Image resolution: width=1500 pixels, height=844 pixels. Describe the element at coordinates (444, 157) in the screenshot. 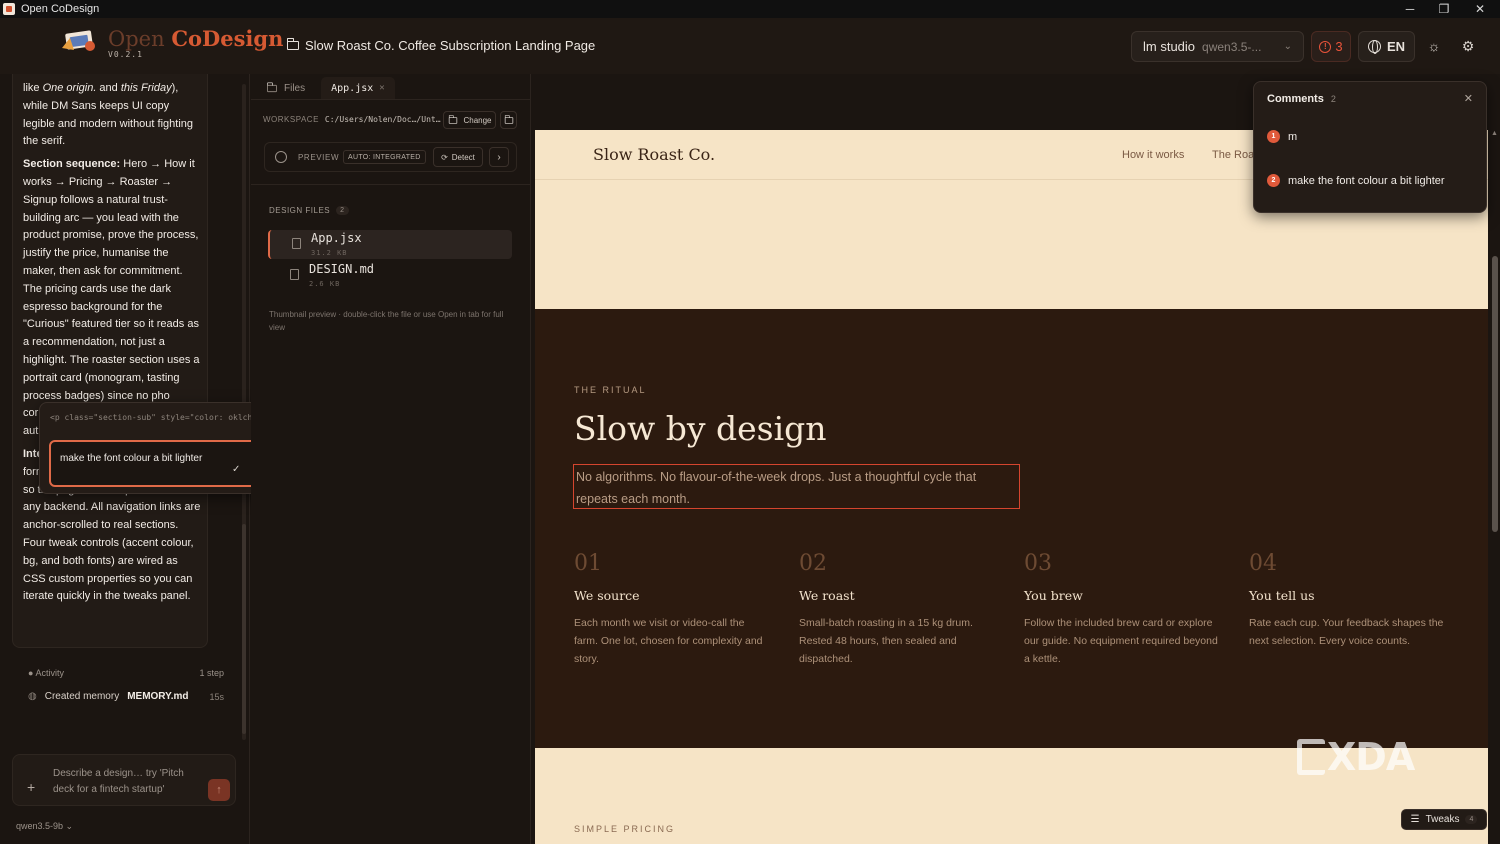

I see `refresh-icon: ⟳` at that location.